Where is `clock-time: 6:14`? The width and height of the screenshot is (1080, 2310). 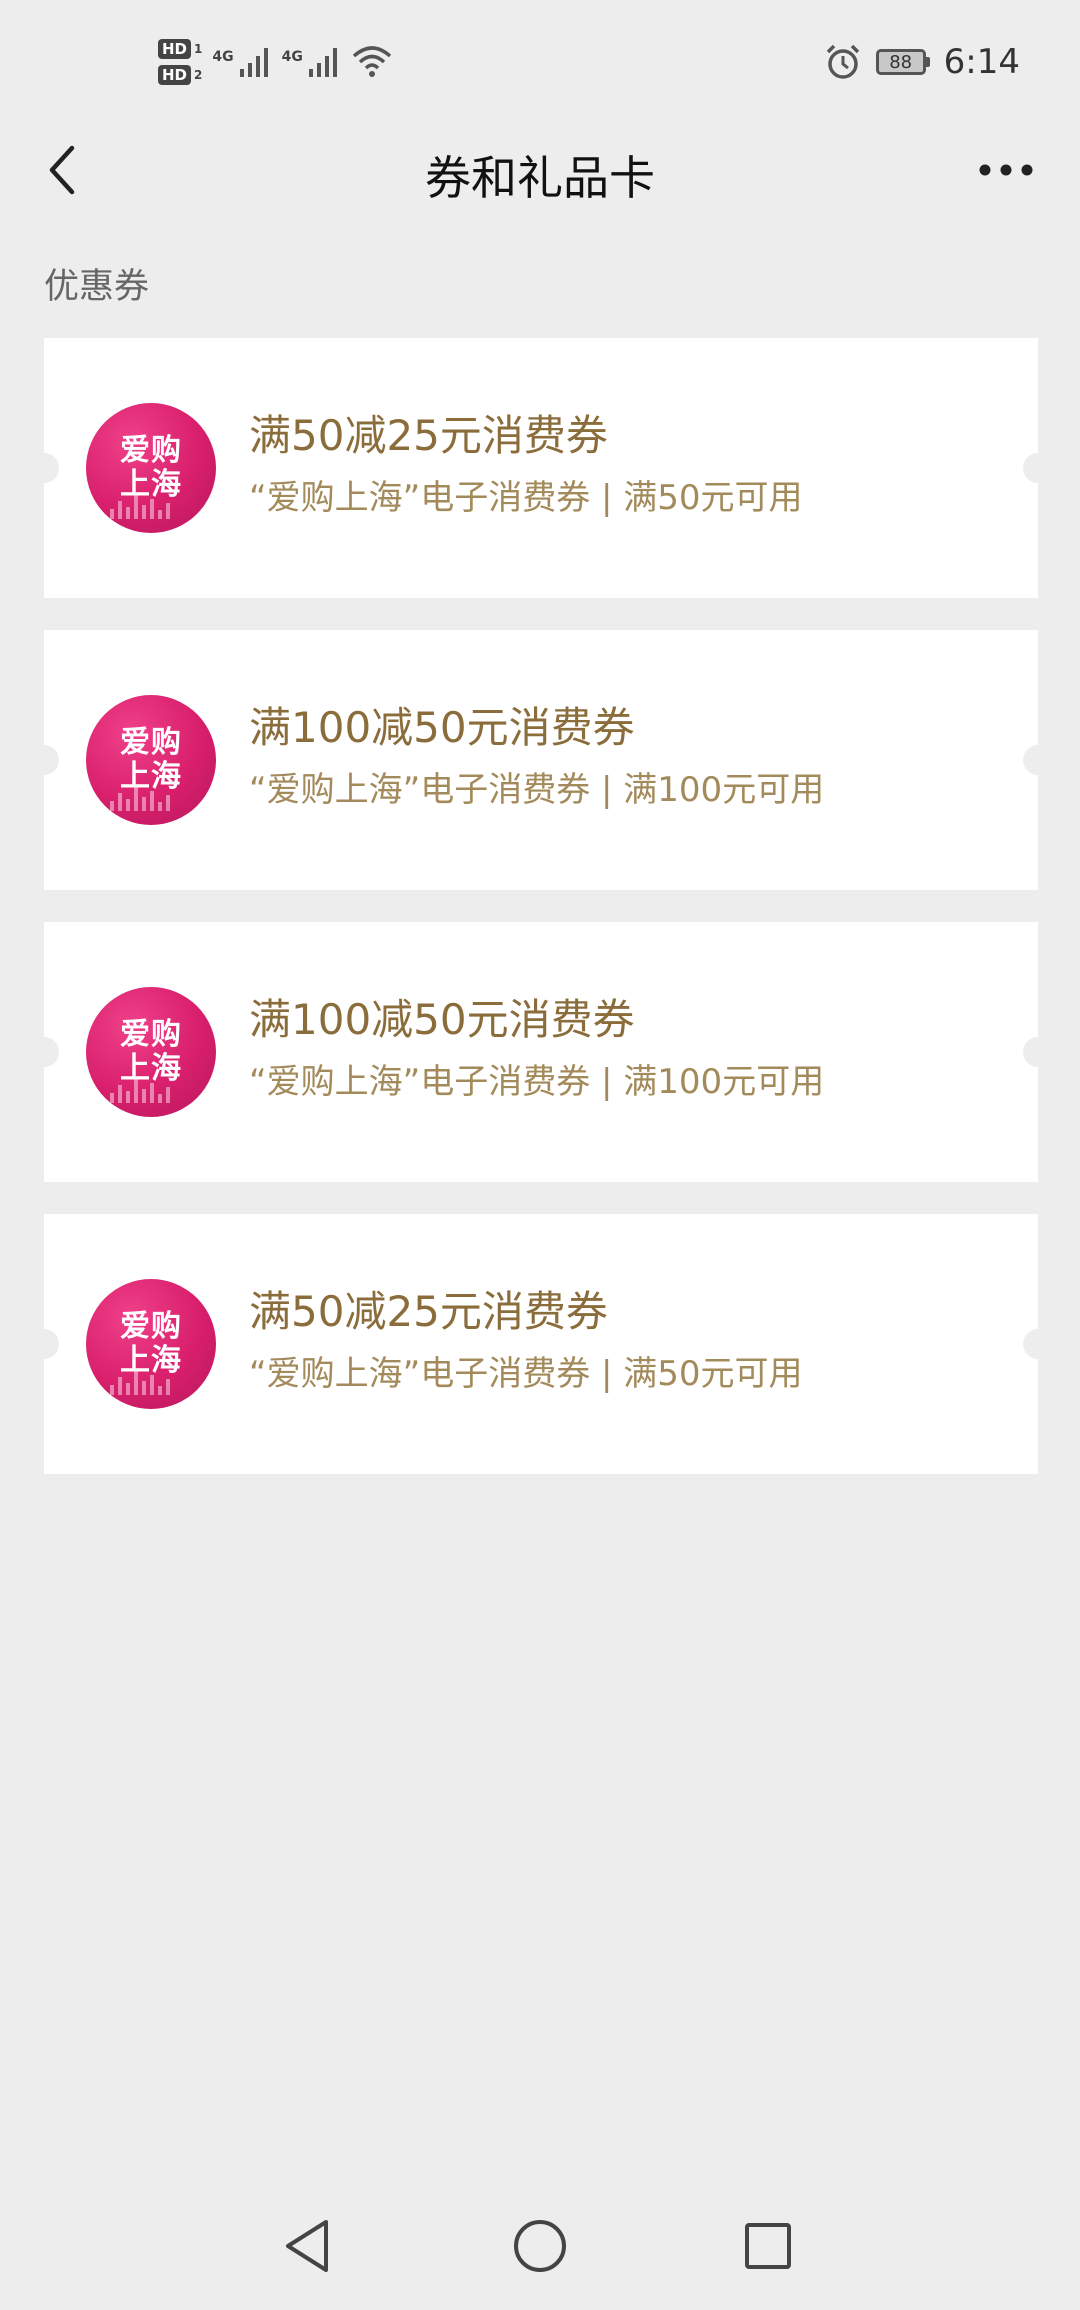 clock-time: 6:14 is located at coordinates (981, 62).